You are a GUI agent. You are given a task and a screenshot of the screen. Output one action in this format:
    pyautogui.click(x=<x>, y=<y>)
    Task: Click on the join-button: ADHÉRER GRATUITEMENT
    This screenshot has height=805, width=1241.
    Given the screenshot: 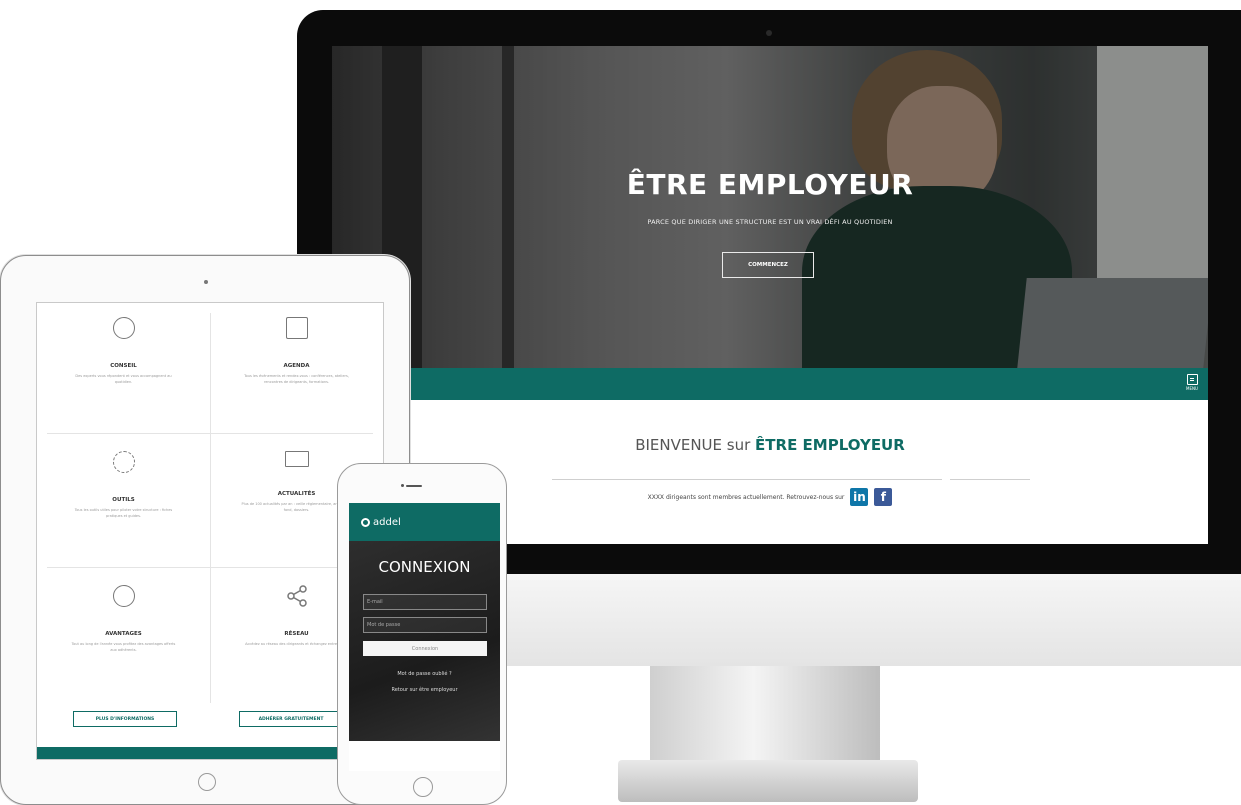 What is the action you would take?
    pyautogui.click(x=291, y=719)
    